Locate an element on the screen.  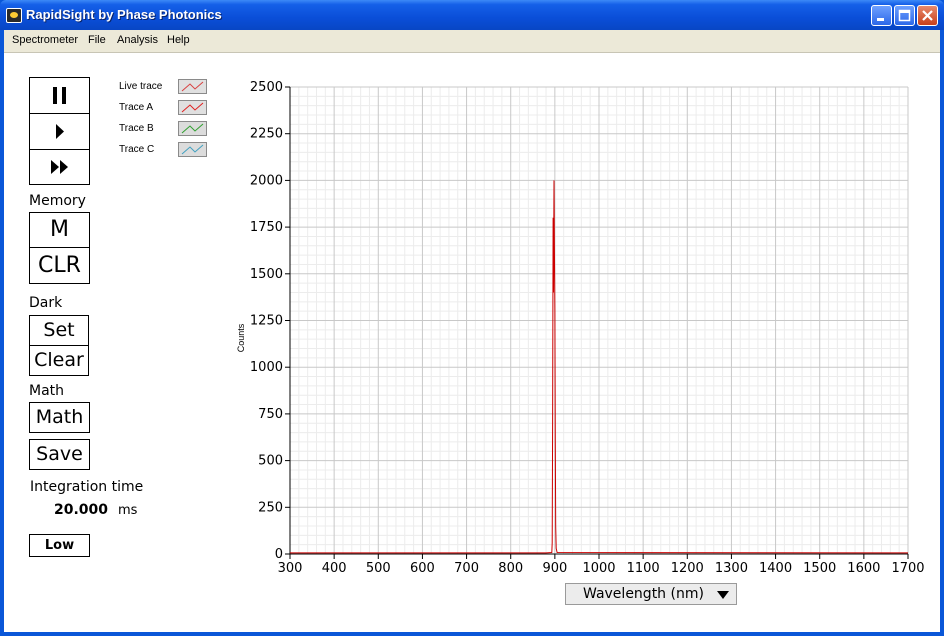
x-tick-label: 1300 is located at coordinates (731, 568).